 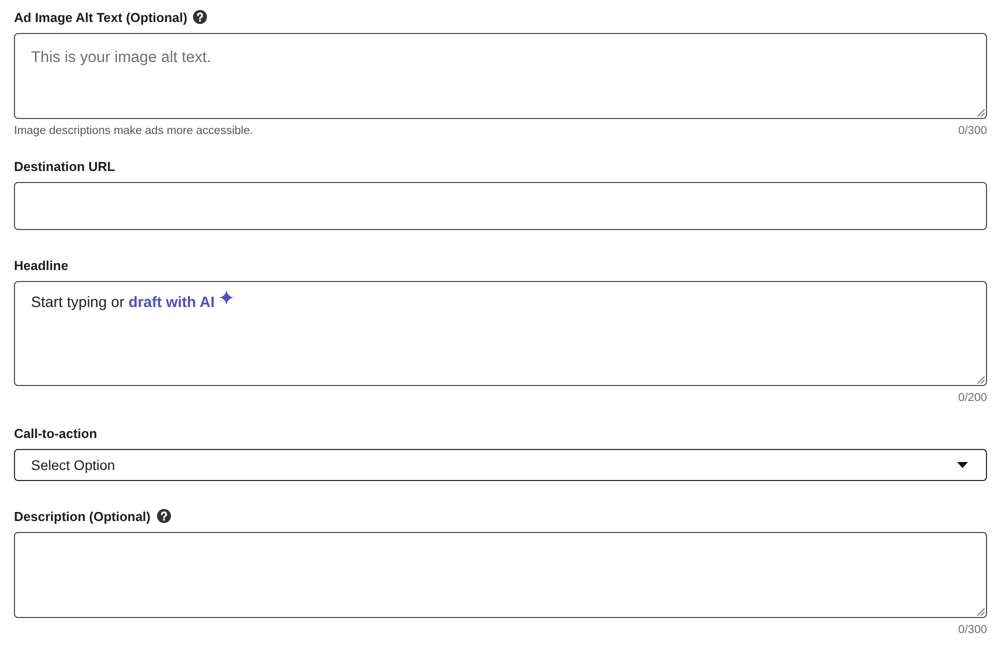 What do you see at coordinates (500, 465) in the screenshot?
I see `dropdown-select: Select Option` at bounding box center [500, 465].